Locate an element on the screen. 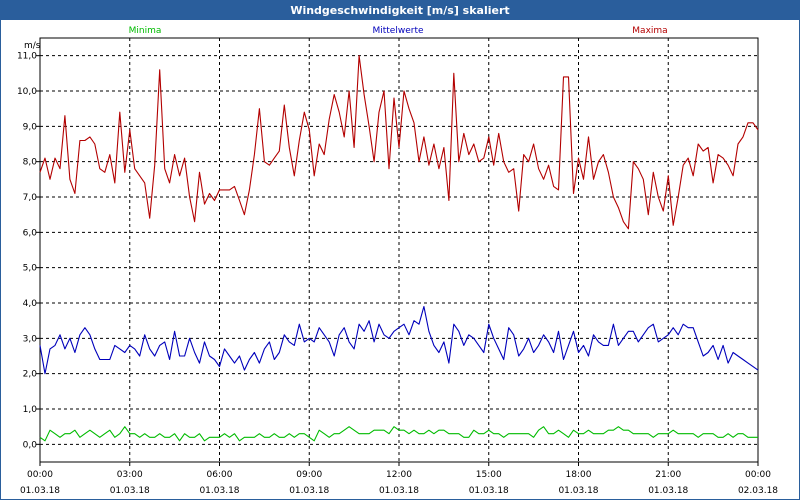  x-tick-time: 03:00 is located at coordinates (130, 475).